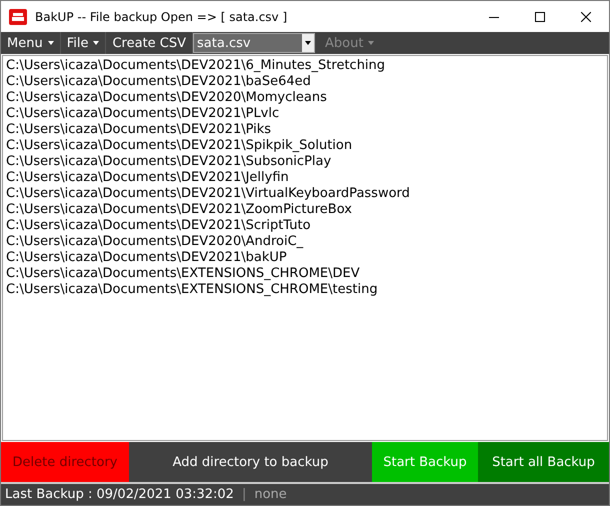 Image resolution: width=610 pixels, height=506 pixels. I want to click on directory-path: C:\Users\icaza\Documents\DEV2021\Spikpik_Solution, so click(305, 146).